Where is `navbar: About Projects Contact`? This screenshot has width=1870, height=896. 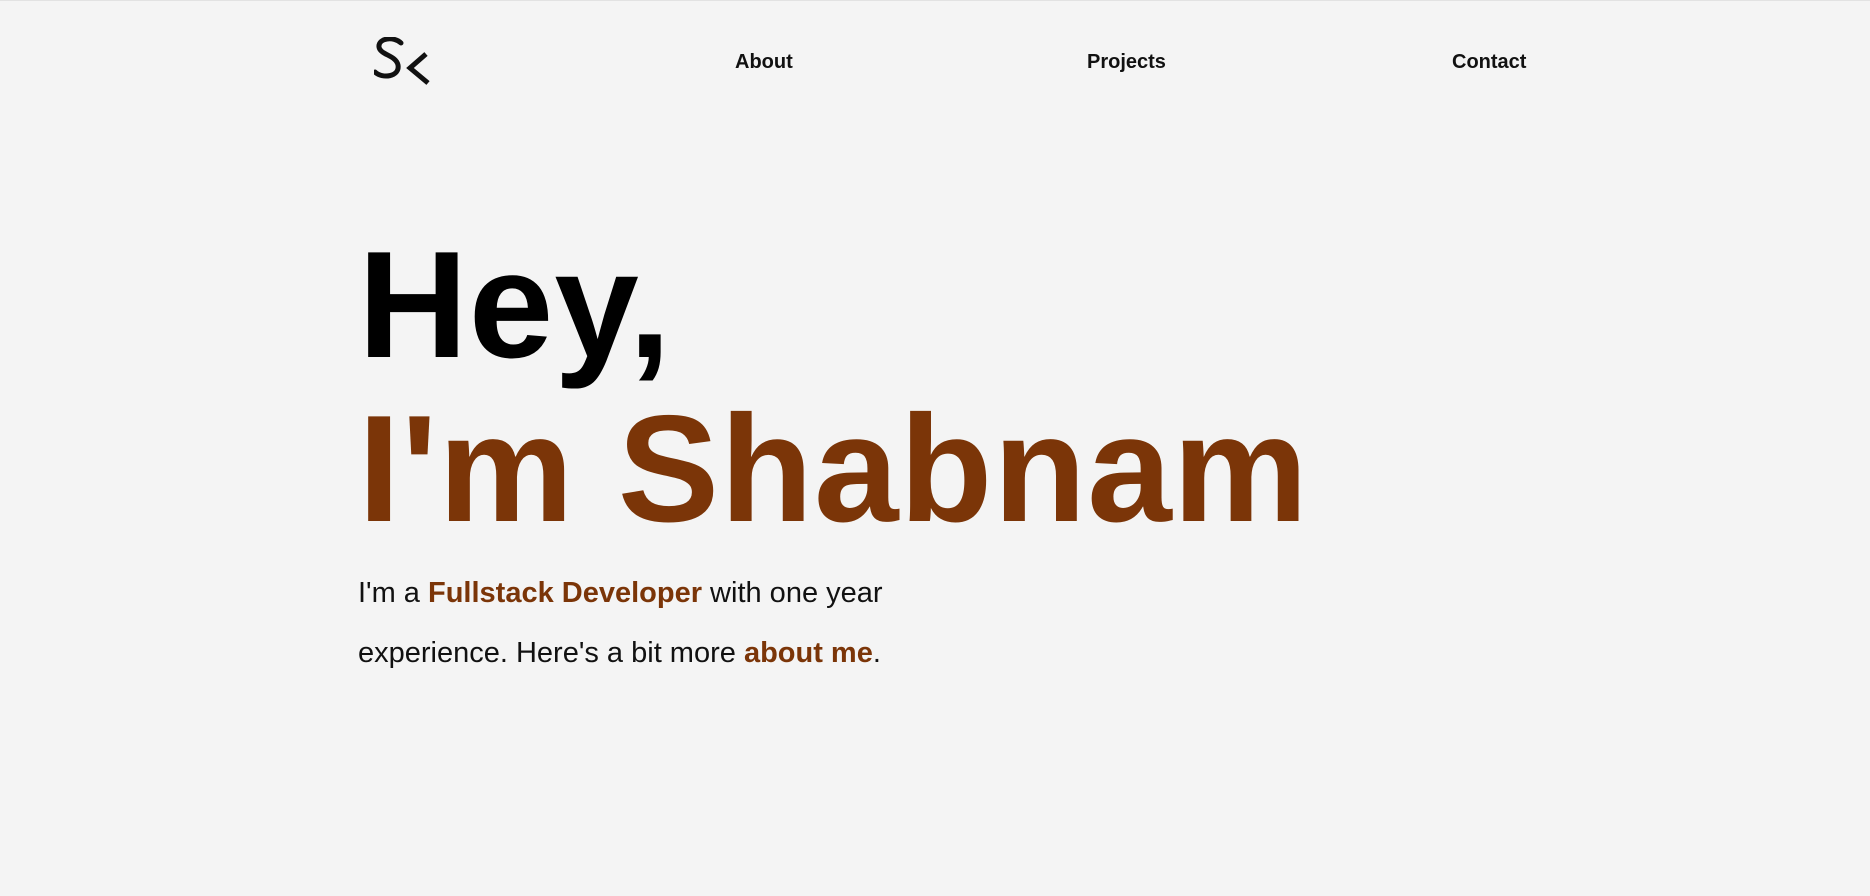 navbar: About Projects Contact is located at coordinates (935, 66).